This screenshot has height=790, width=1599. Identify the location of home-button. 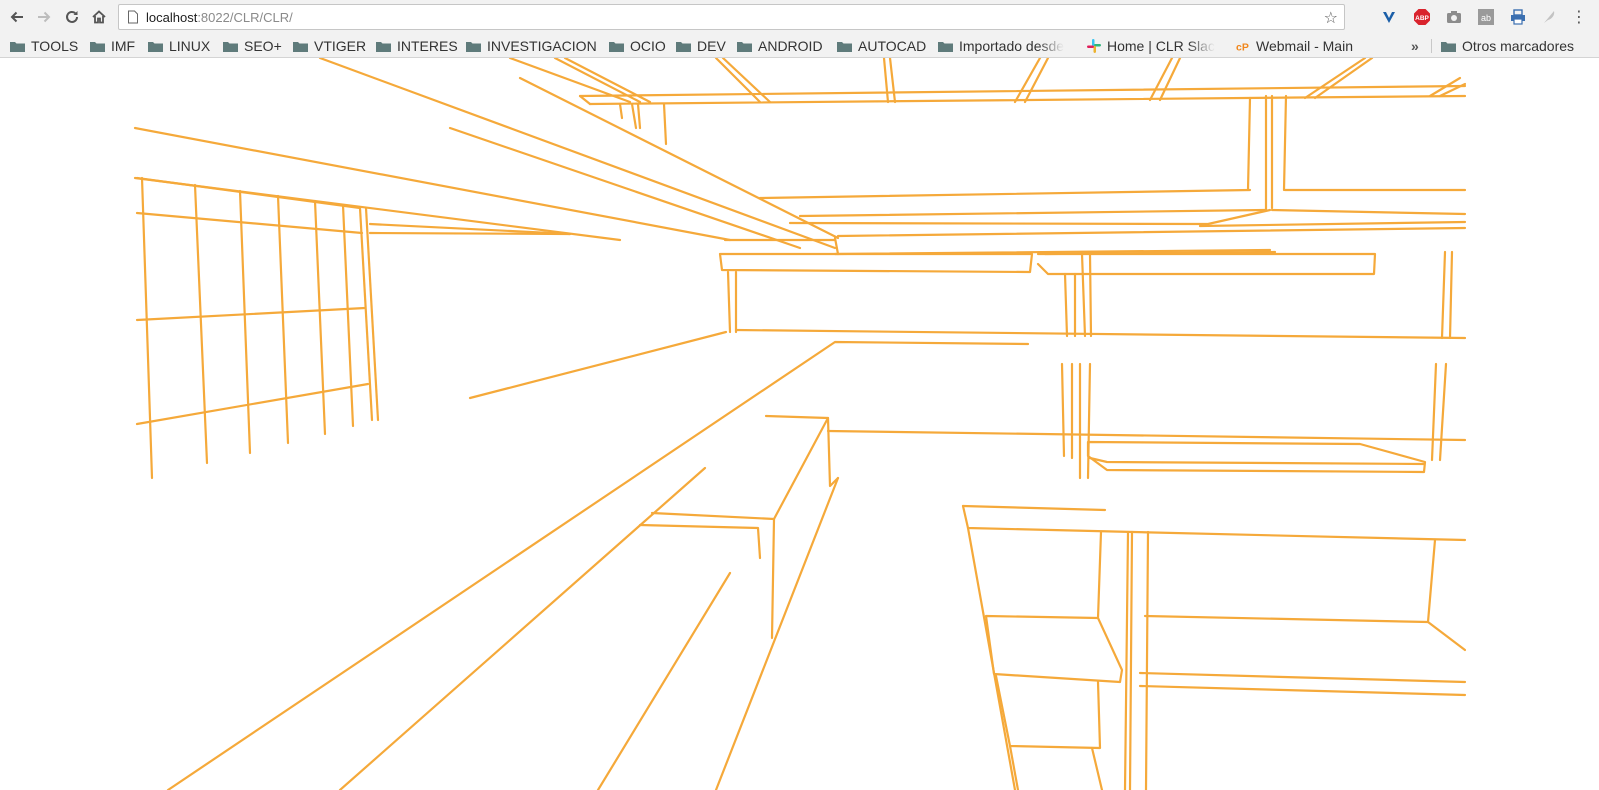
(99, 17).